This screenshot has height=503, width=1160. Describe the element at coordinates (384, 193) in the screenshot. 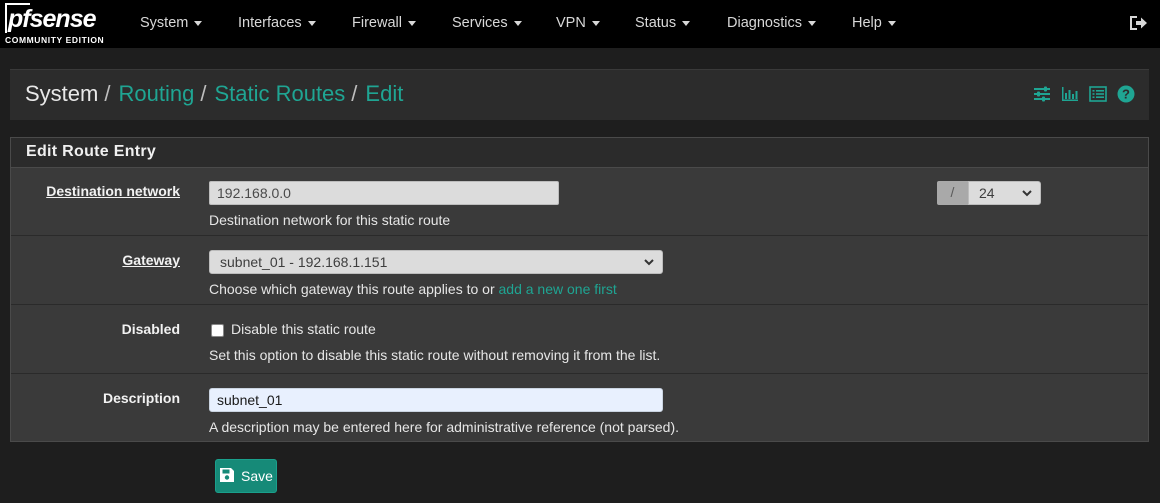

I see `destination-network-input: 192.168.0.0` at that location.